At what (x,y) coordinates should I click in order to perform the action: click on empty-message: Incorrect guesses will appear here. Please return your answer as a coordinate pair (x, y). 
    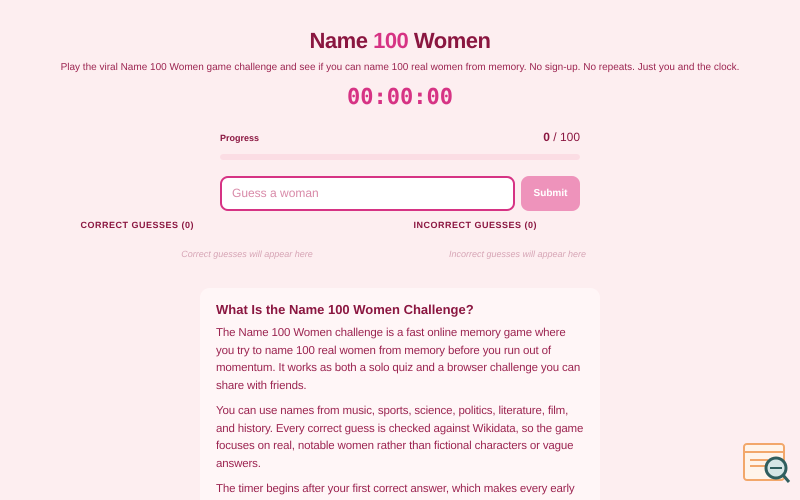
    Looking at the image, I should click on (518, 255).